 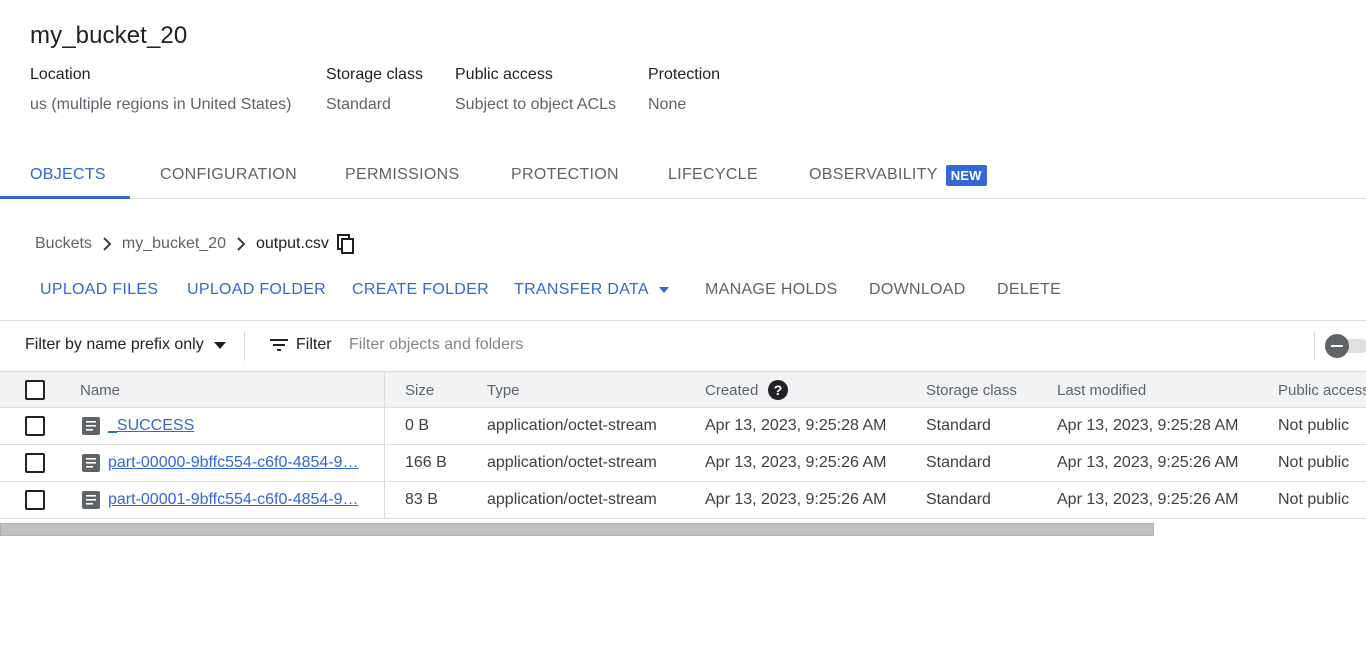 What do you see at coordinates (917, 290) in the screenshot?
I see `download-button: DOWNLOAD` at bounding box center [917, 290].